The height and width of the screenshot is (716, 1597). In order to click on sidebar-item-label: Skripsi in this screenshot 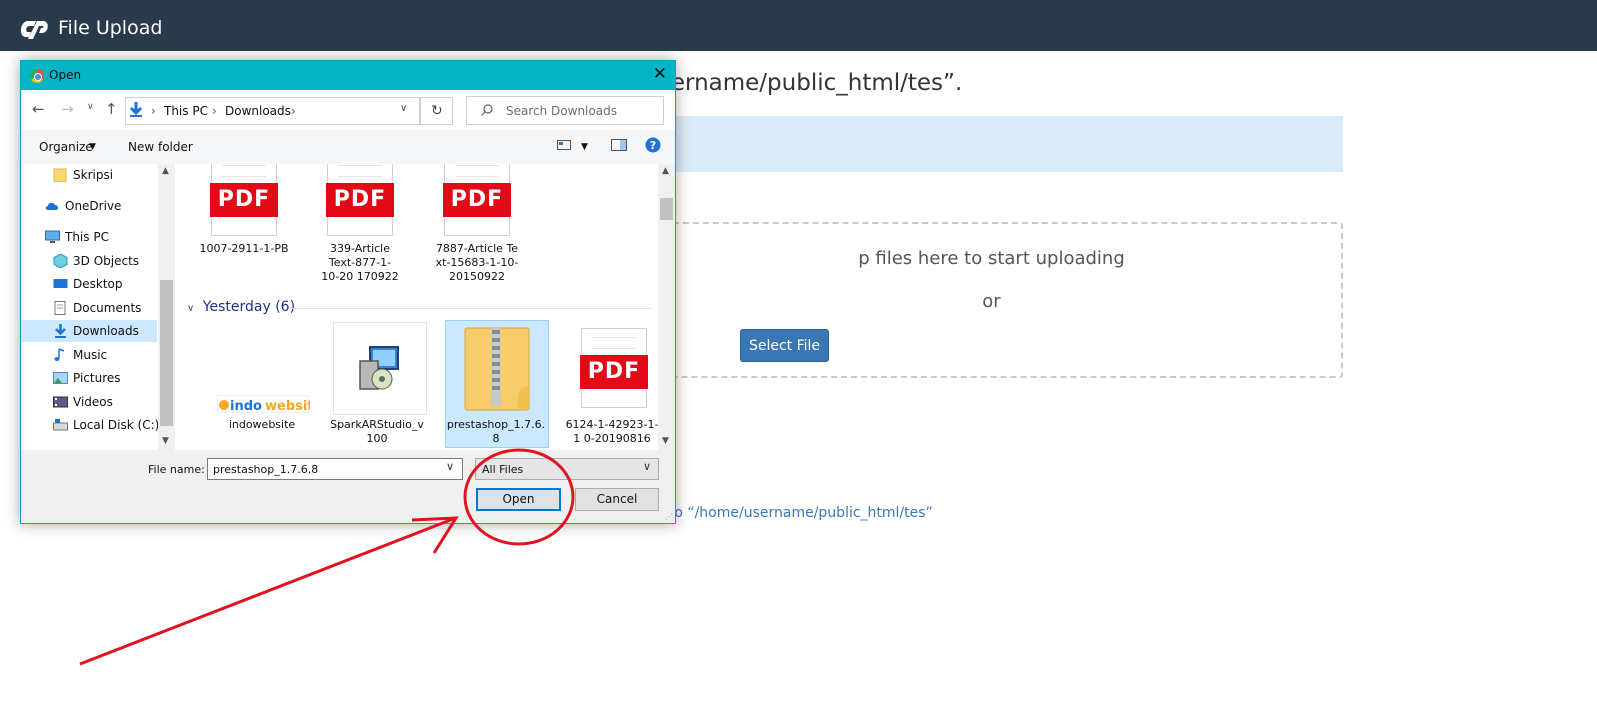, I will do `click(93, 175)`.